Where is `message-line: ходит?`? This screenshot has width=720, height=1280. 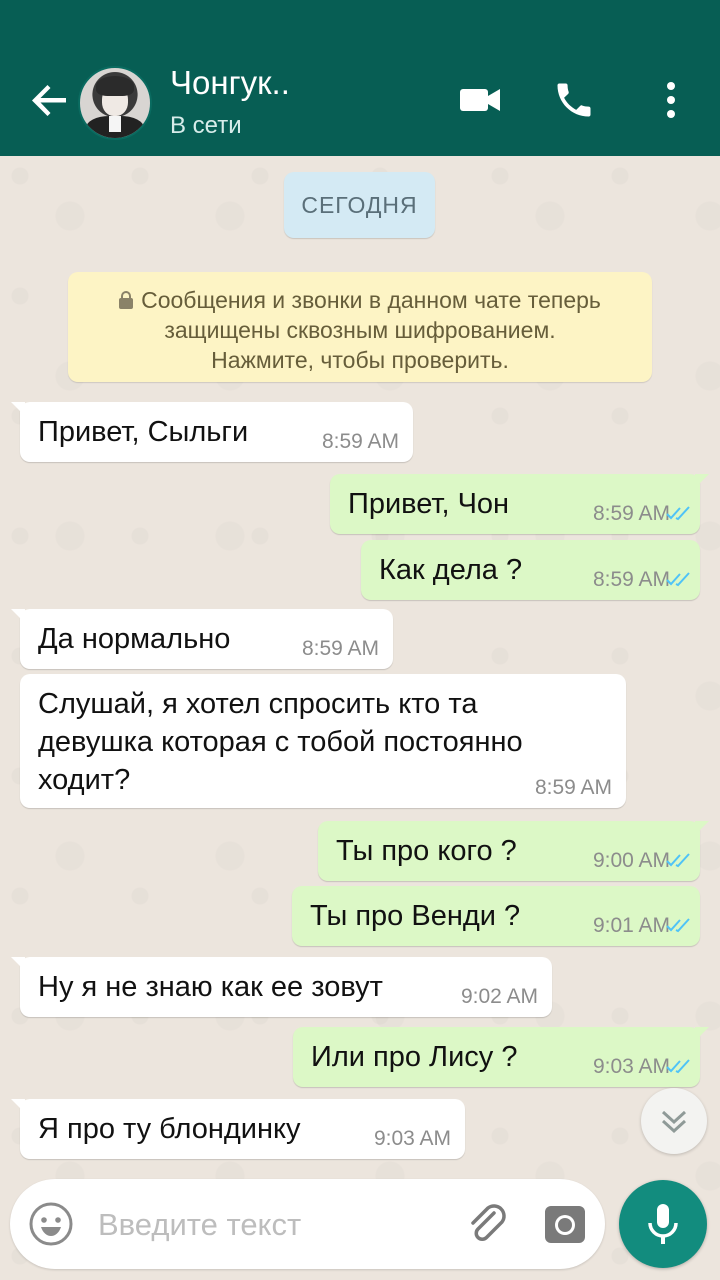
message-line: ходит? is located at coordinates (84, 780).